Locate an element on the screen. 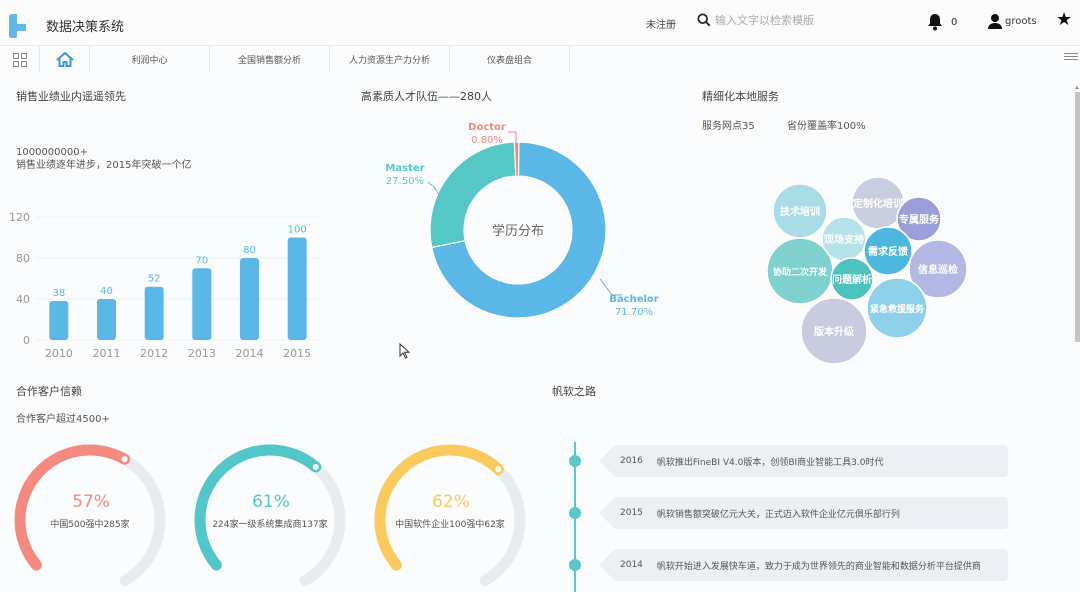 The width and height of the screenshot is (1080, 592). timeline-year: 2016 is located at coordinates (631, 461).